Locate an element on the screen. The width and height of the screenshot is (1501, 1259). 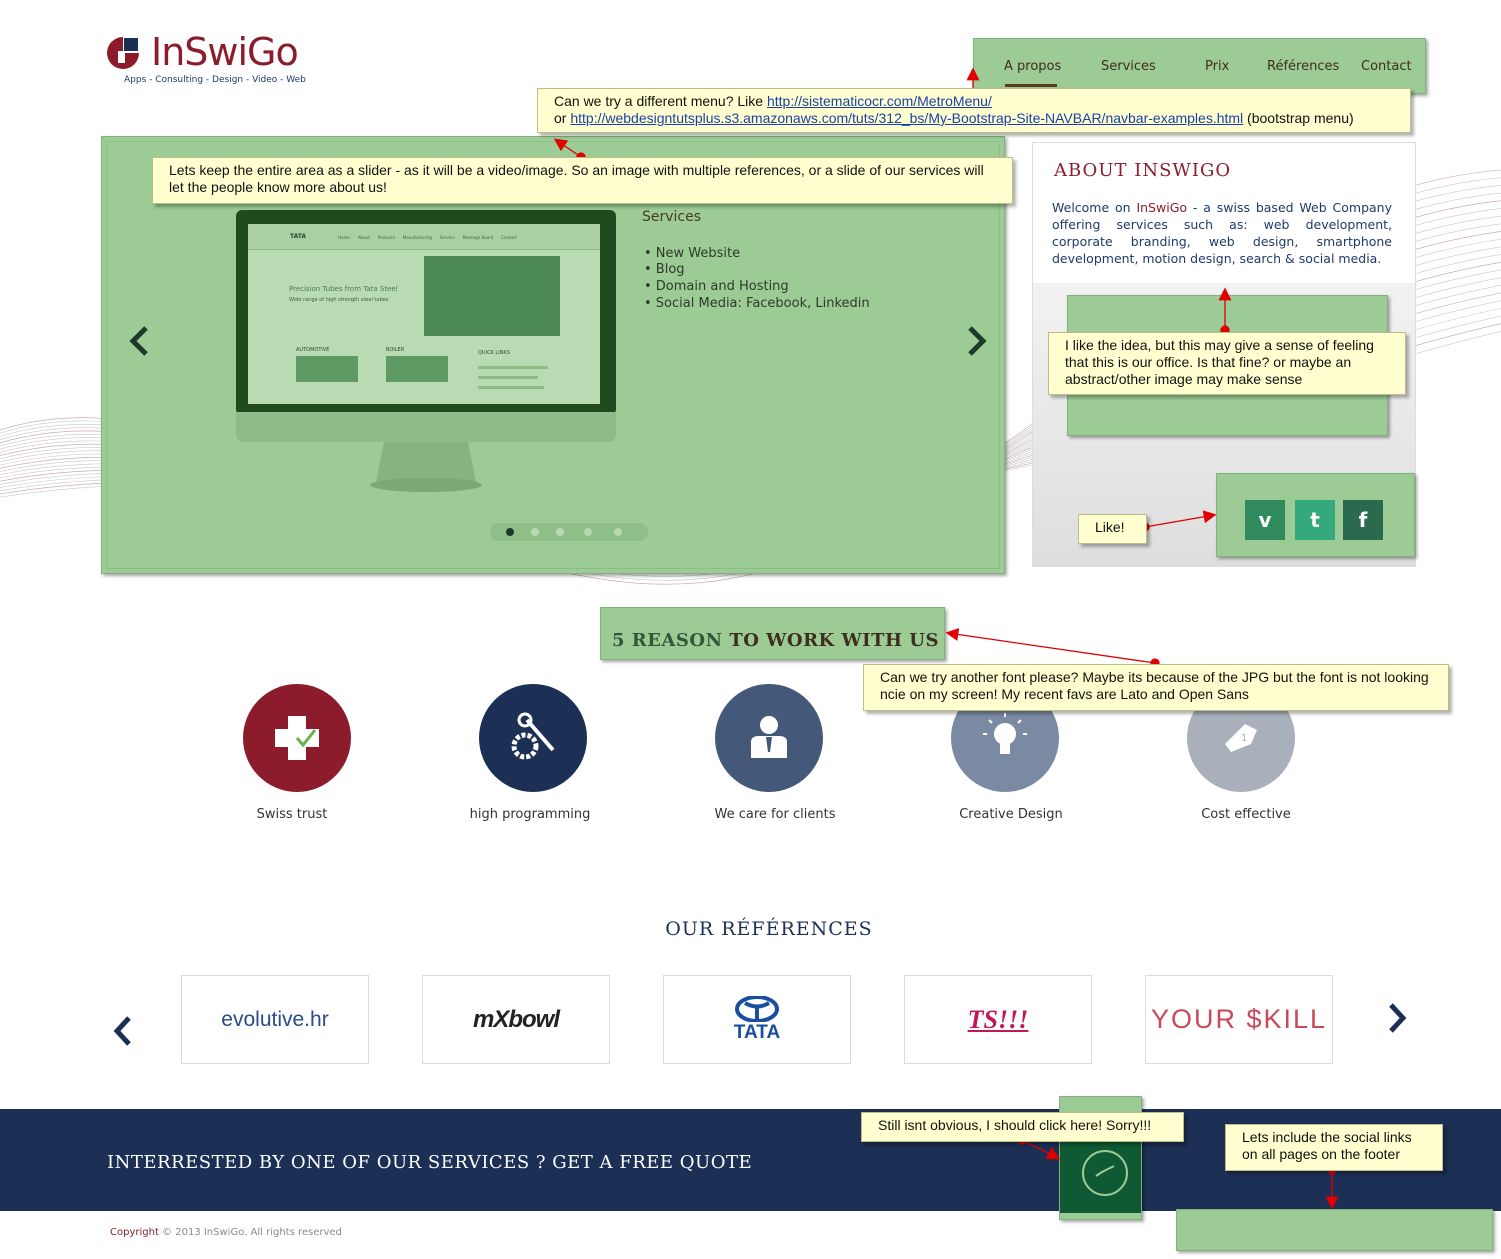
slide-service-item: • Blog is located at coordinates (664, 269).